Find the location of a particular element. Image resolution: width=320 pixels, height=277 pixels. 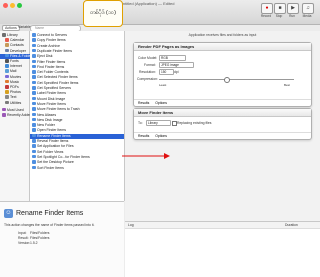

input-value: Files/Folders is located at coordinates (40, 233).